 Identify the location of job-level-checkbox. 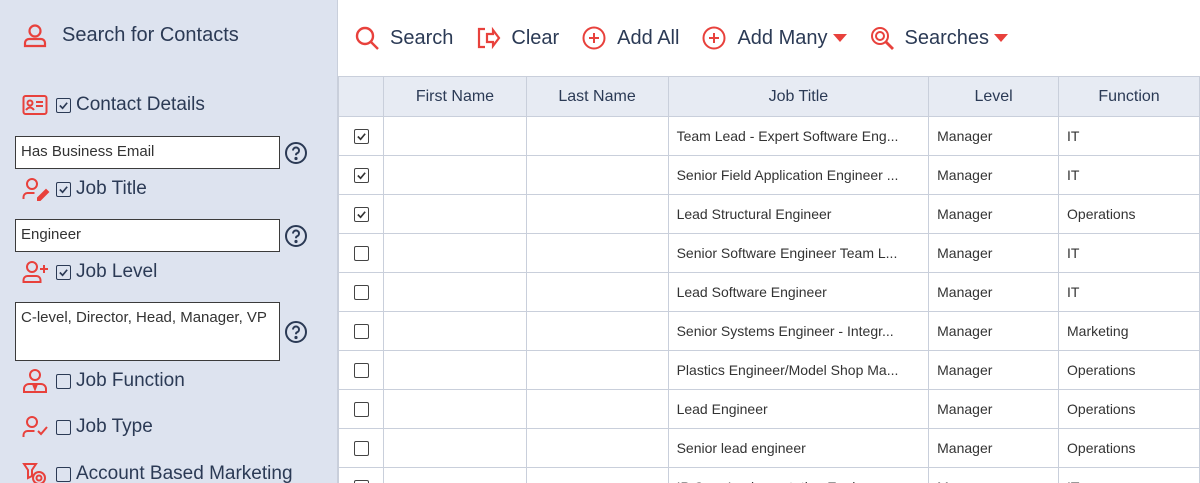
(63, 272).